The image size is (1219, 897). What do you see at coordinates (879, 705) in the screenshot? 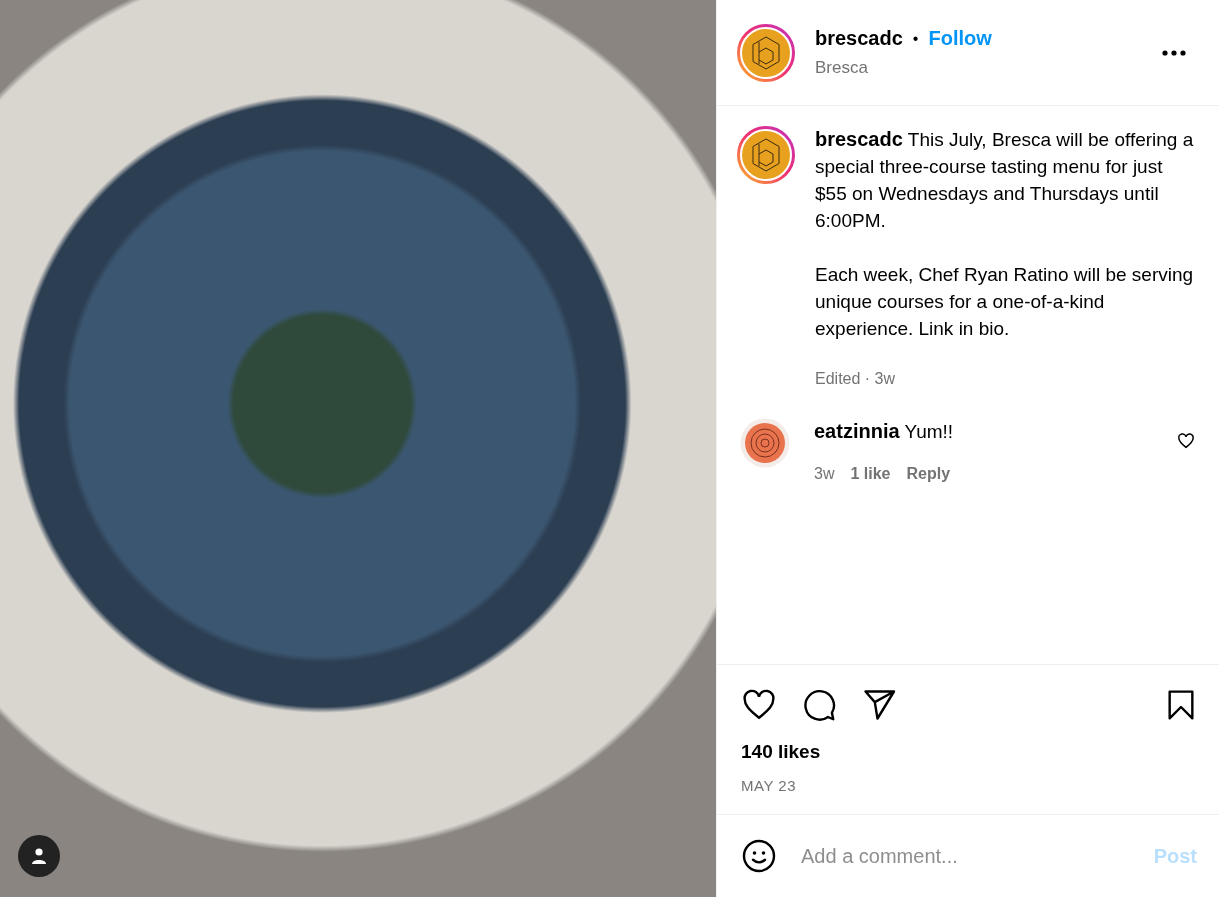
I see `send-icon` at bounding box center [879, 705].